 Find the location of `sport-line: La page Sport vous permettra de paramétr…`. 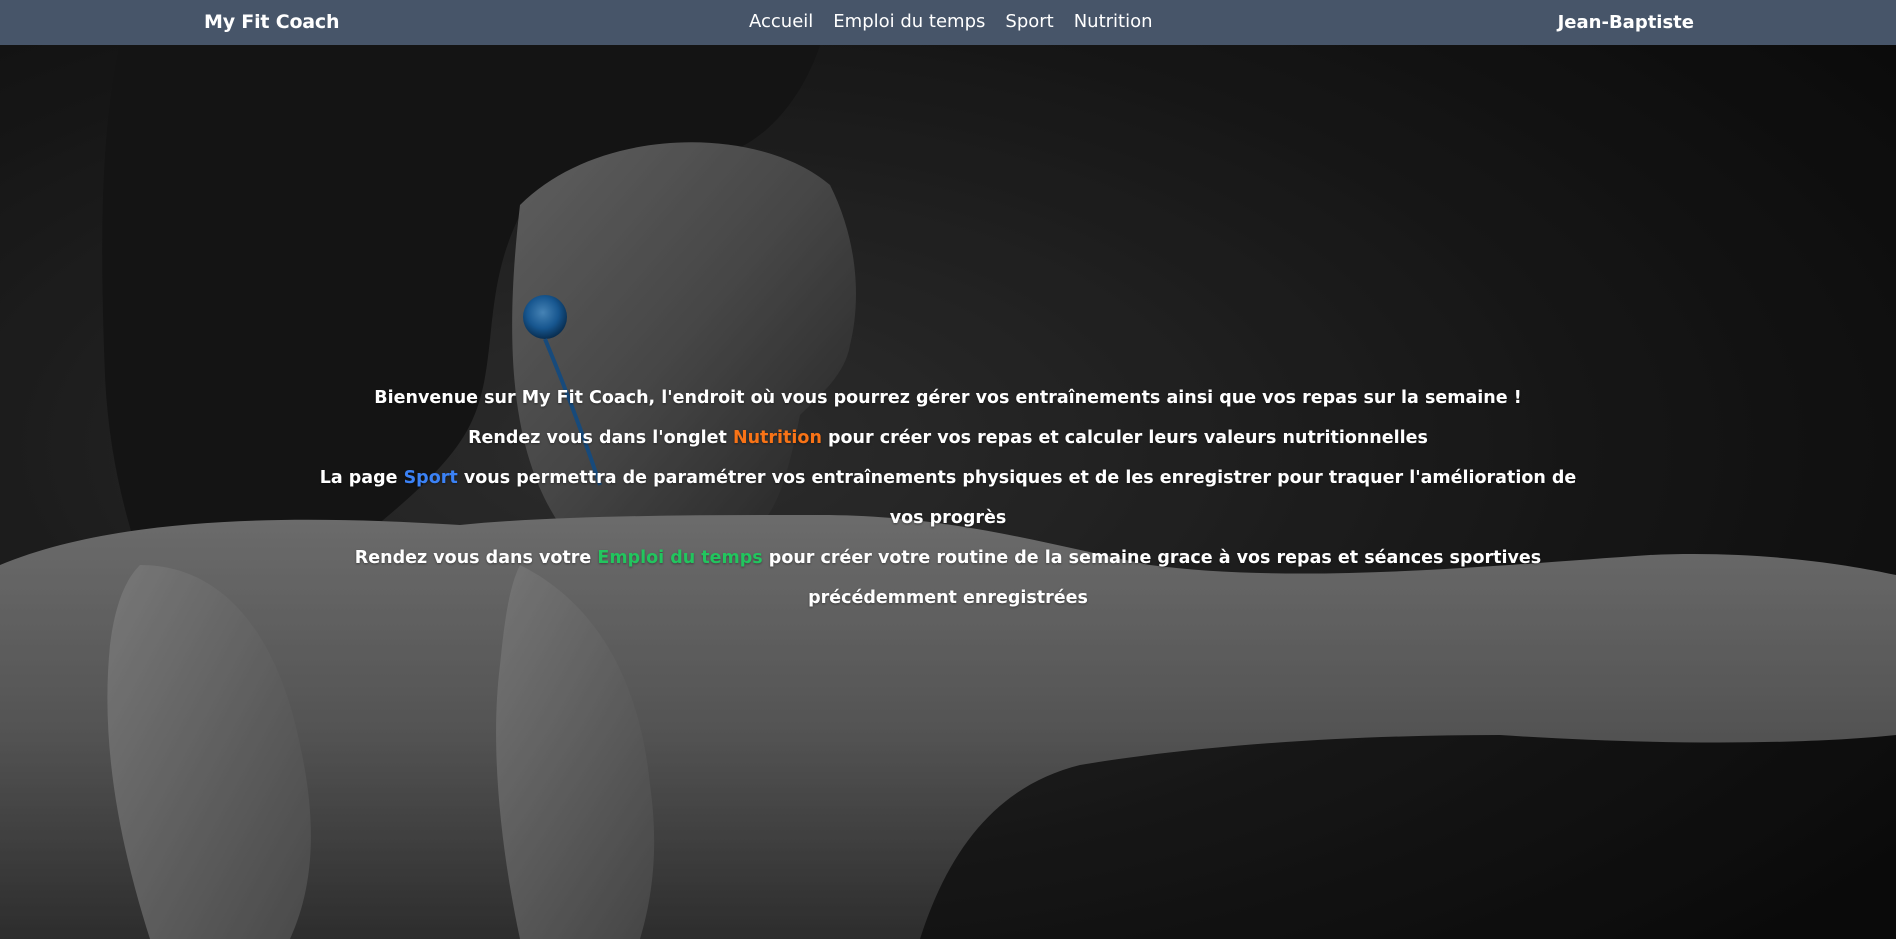

sport-line: La page Sport vous permettra de paramétr… is located at coordinates (948, 498).